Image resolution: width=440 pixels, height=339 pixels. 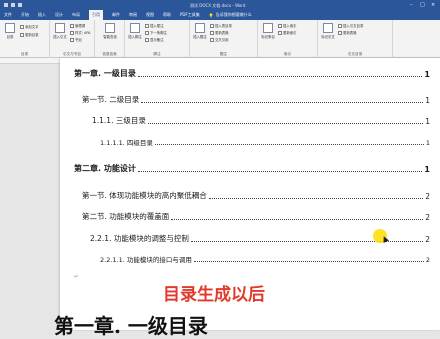 I want to click on update-index-button: 更新索引, so click(x=287, y=32).